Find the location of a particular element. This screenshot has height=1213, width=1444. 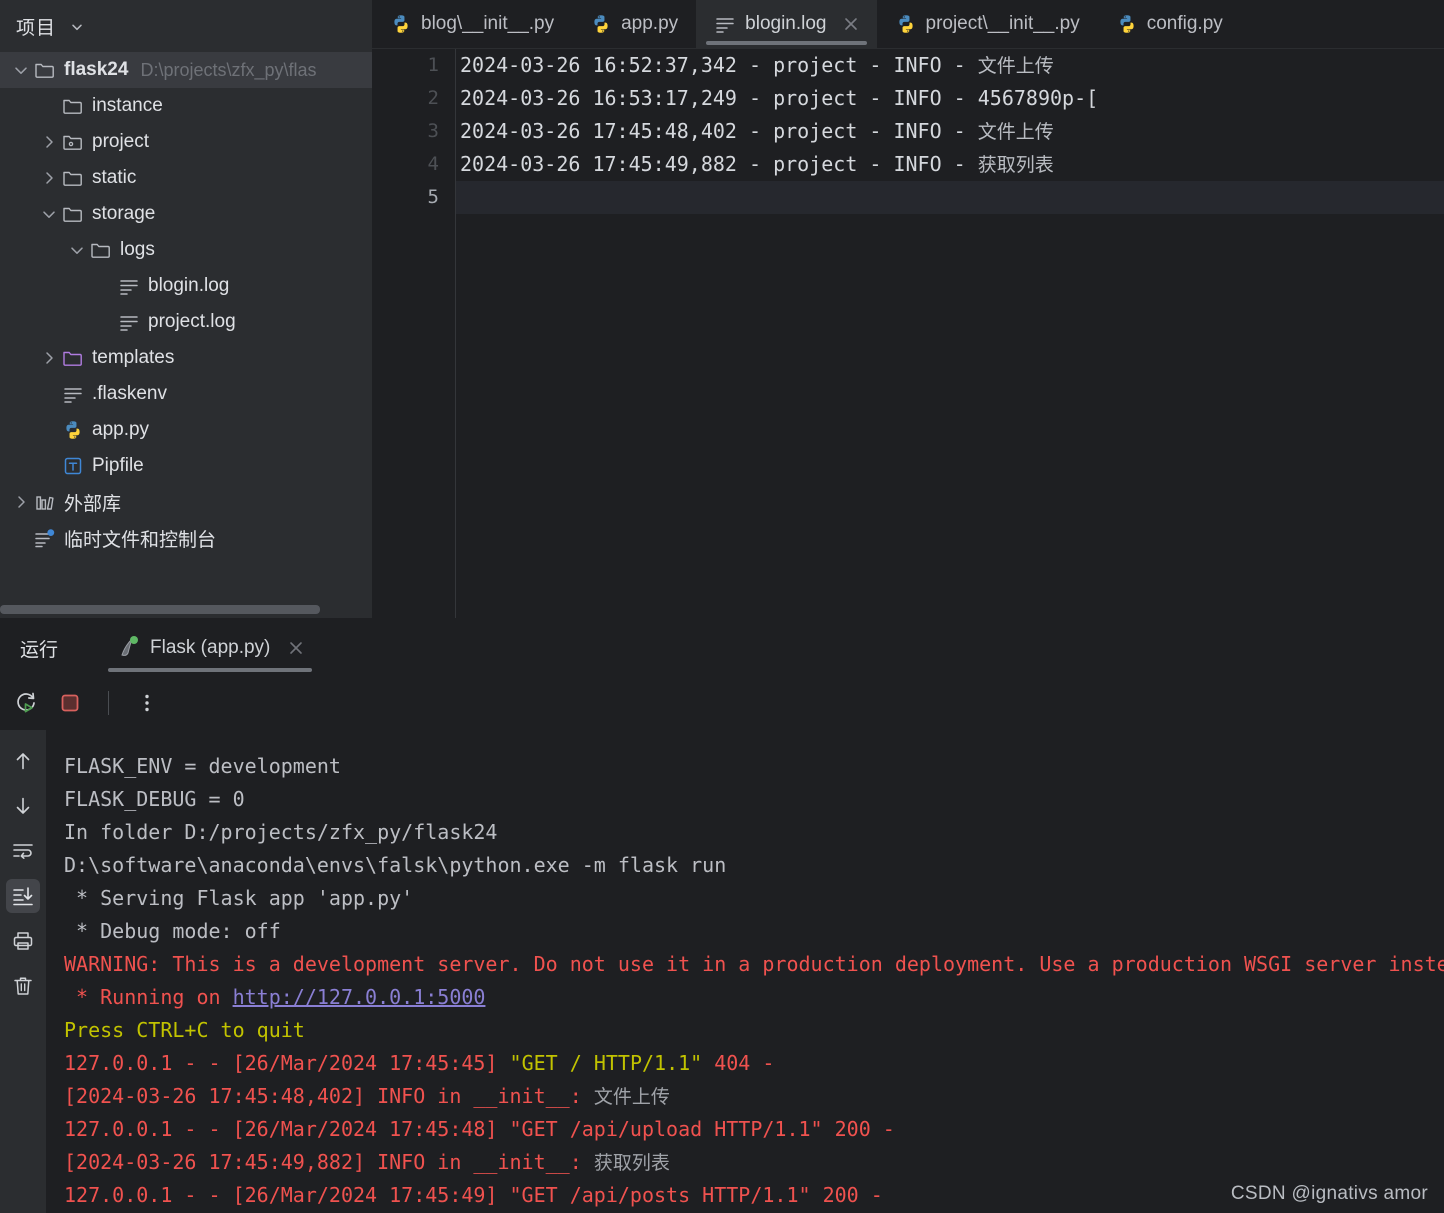

tree-node-label: app.py is located at coordinates (121, 429).